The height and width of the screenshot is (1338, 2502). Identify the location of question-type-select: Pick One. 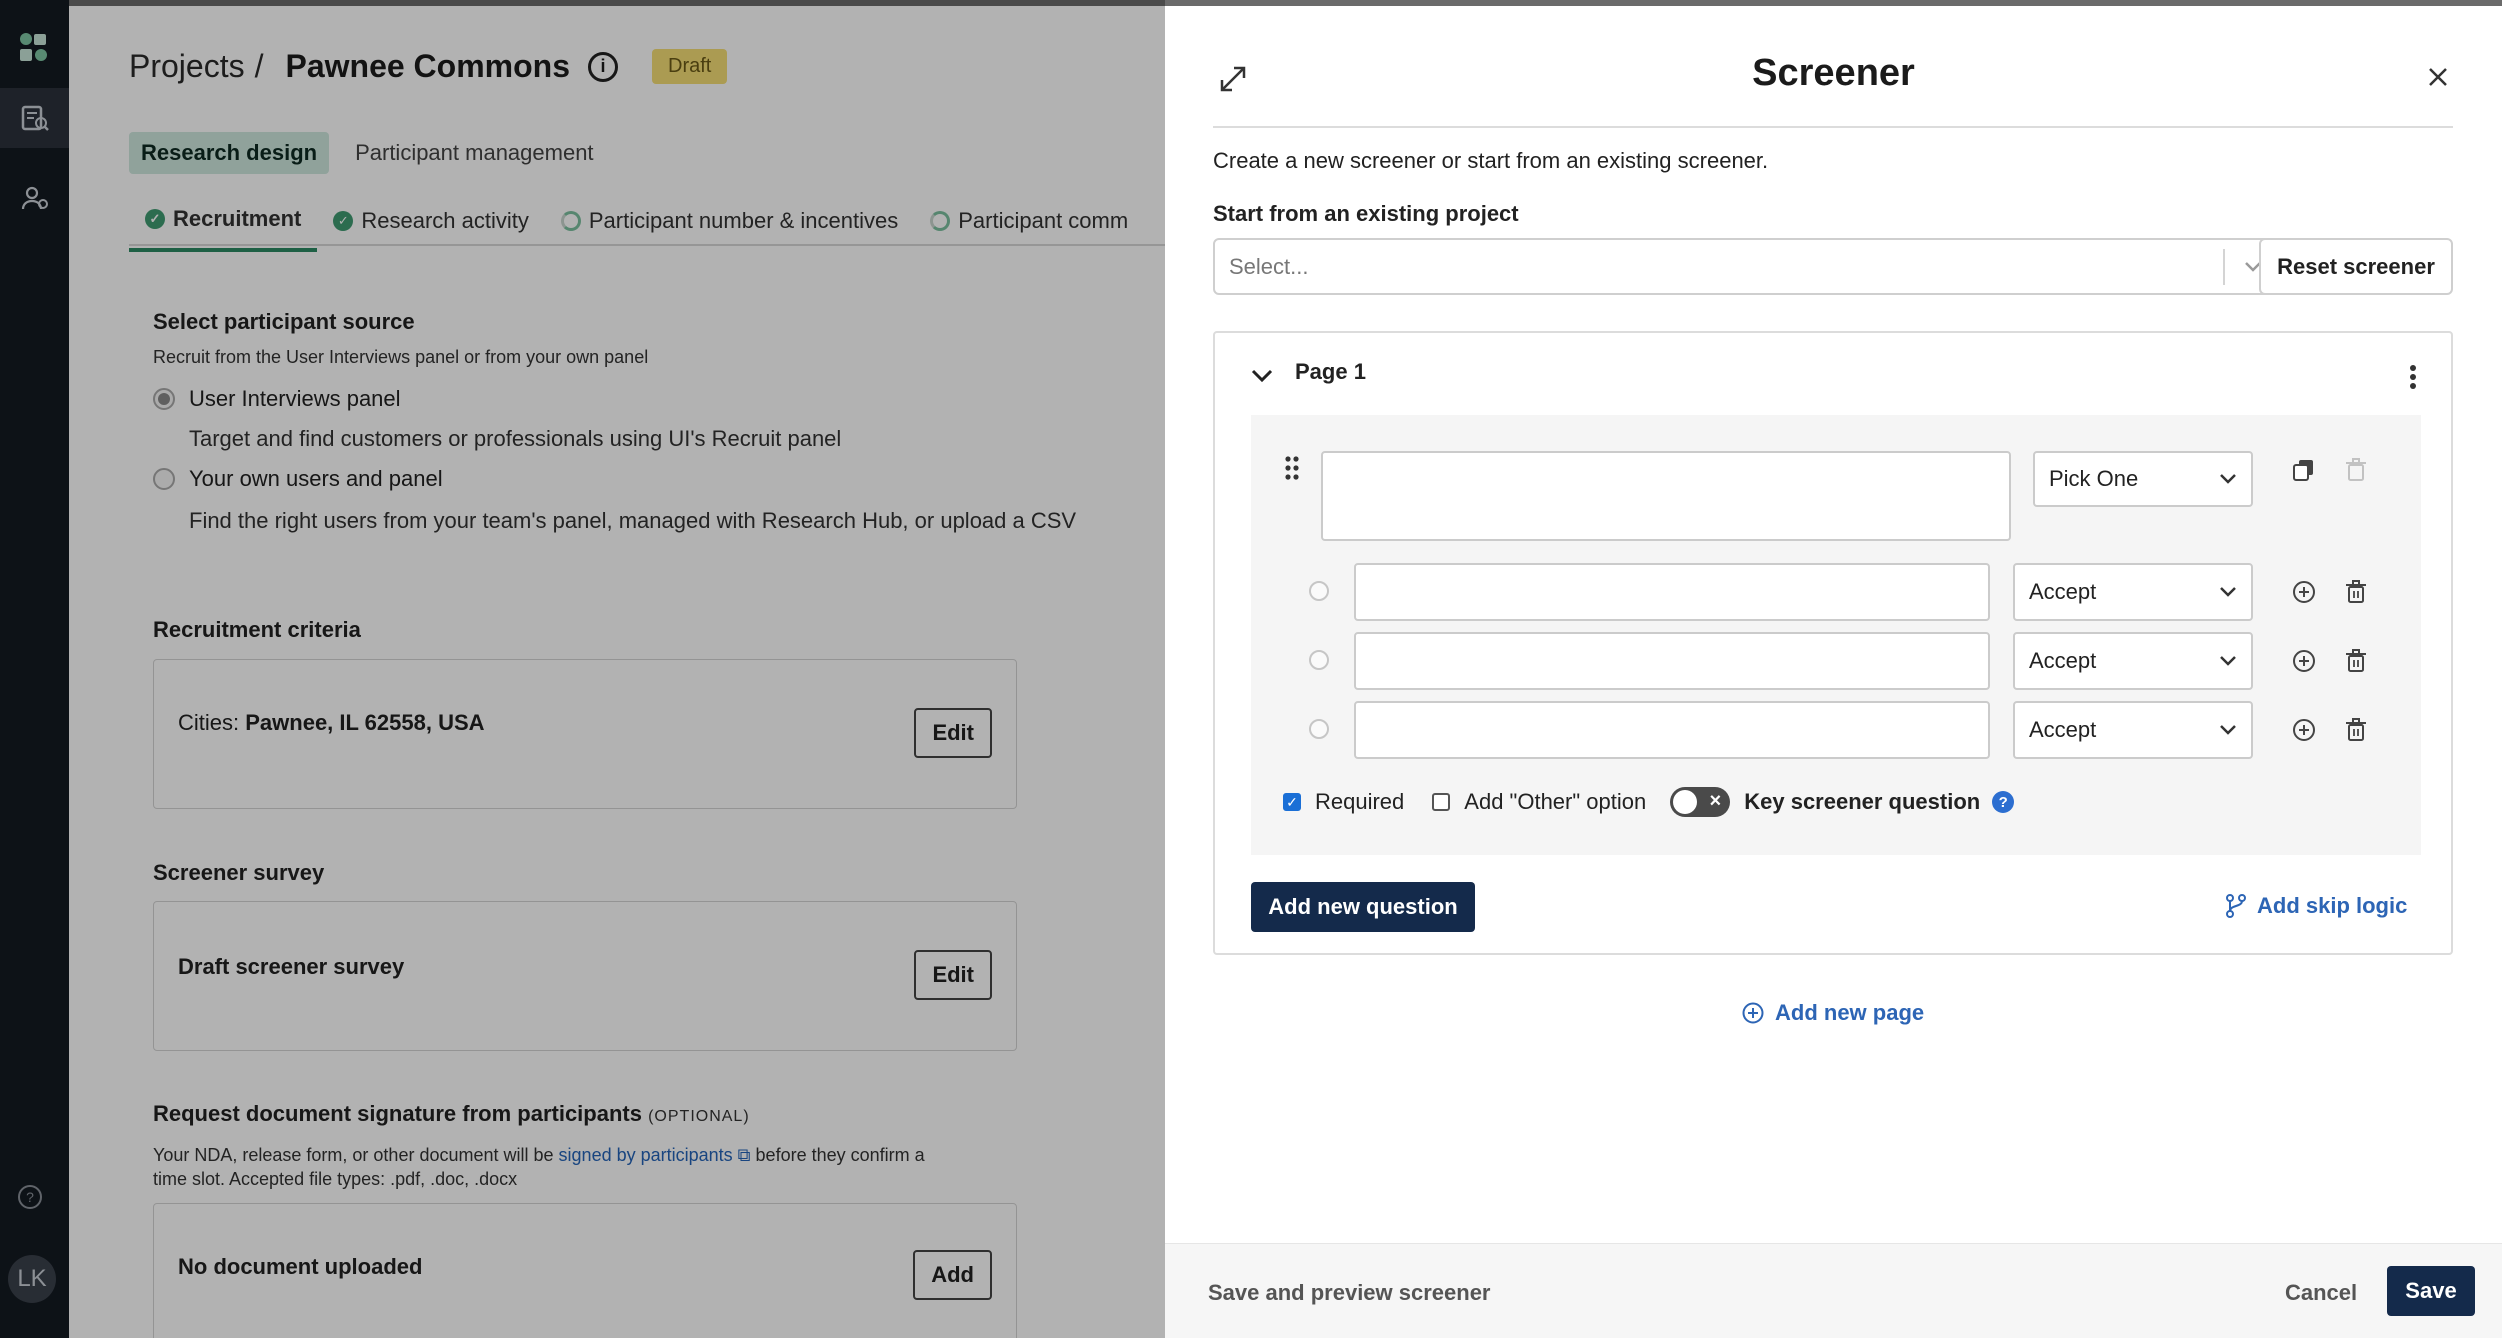
(2143, 479).